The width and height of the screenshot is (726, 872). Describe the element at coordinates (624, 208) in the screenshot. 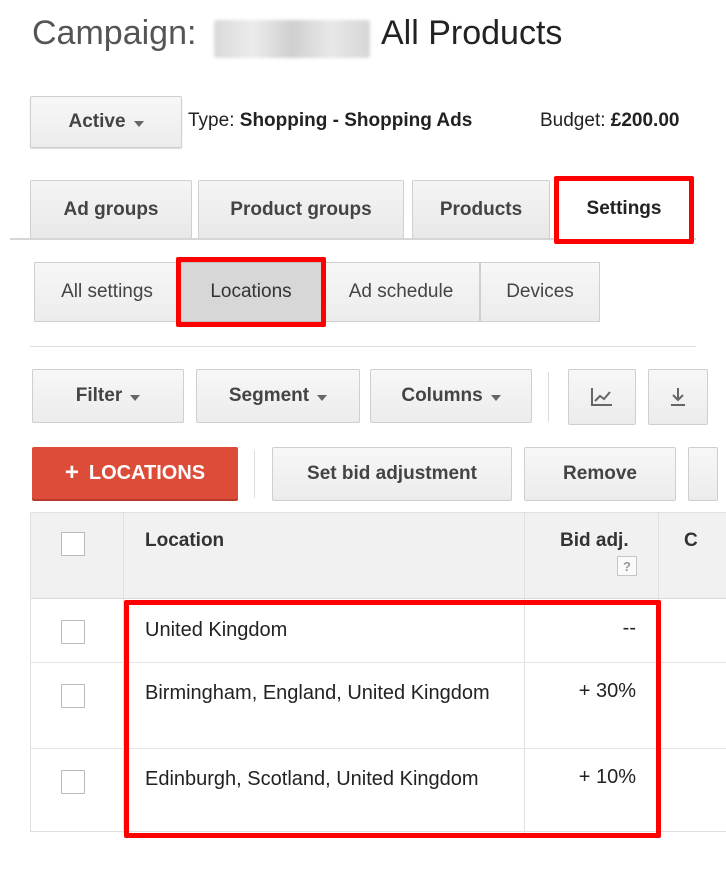

I see `tab-settings: Settings` at that location.